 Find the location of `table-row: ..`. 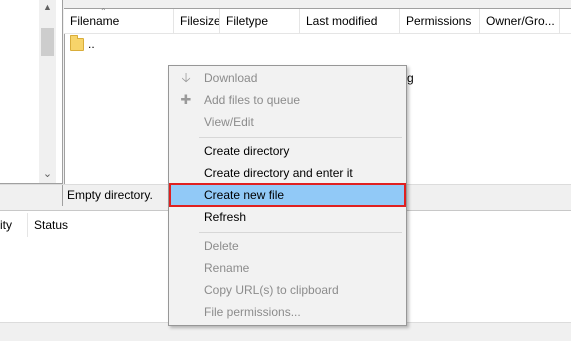

table-row: .. is located at coordinates (82, 43).